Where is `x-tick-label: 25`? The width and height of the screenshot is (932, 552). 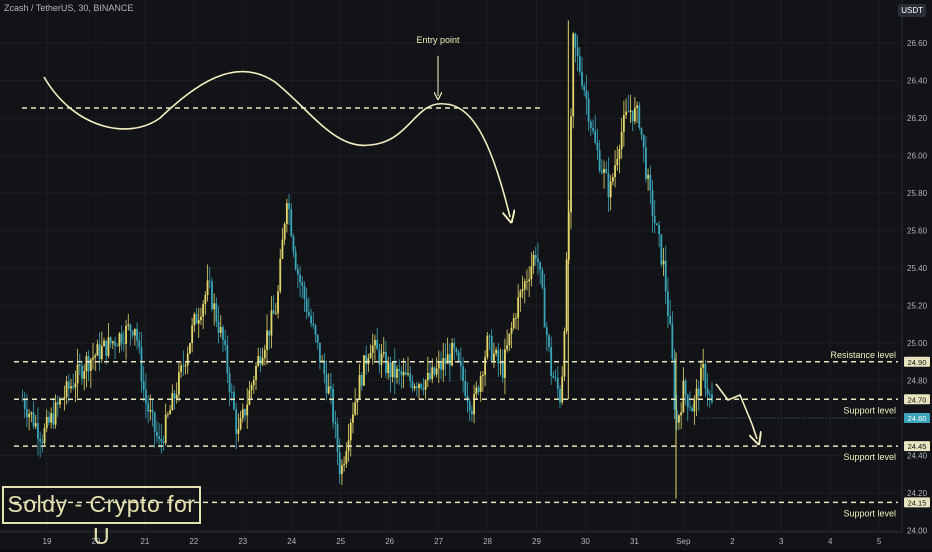
x-tick-label: 25 is located at coordinates (340, 541).